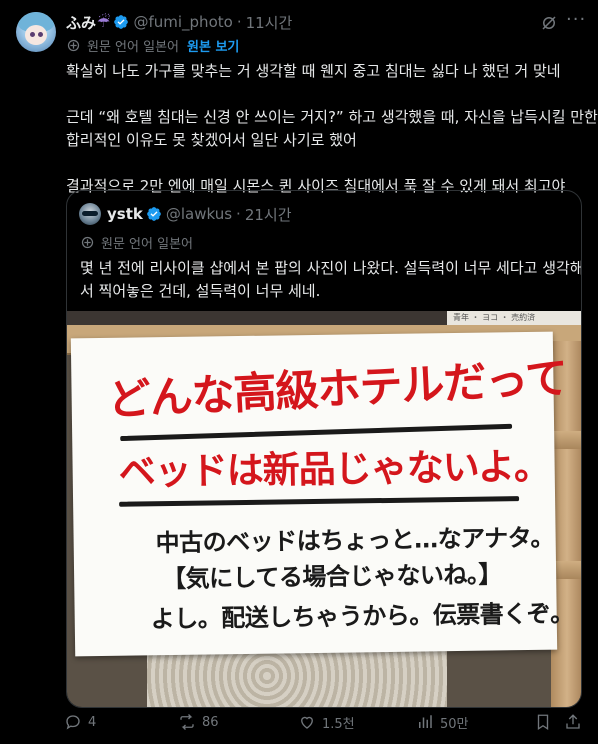 The image size is (598, 744). Describe the element at coordinates (575, 21) in the screenshot. I see `more-icon: ···` at that location.